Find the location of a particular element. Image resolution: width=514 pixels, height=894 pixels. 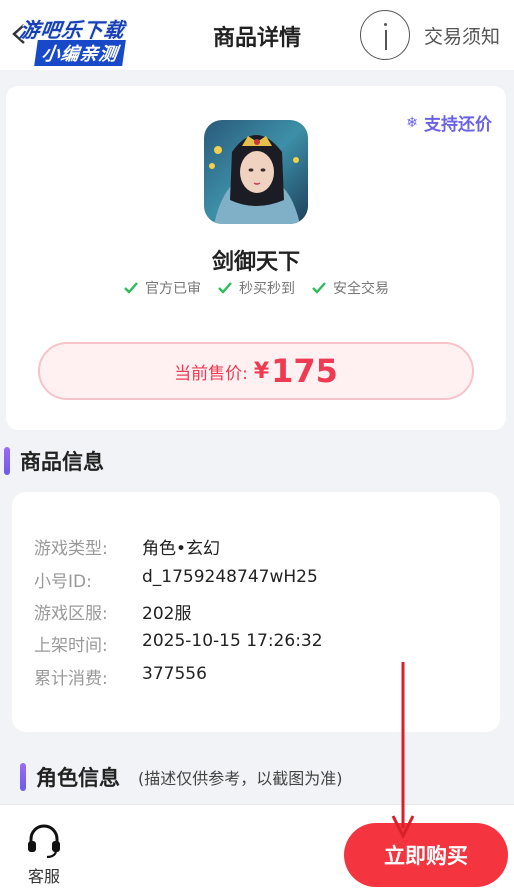

info-key: 上架时间: is located at coordinates (71, 646).